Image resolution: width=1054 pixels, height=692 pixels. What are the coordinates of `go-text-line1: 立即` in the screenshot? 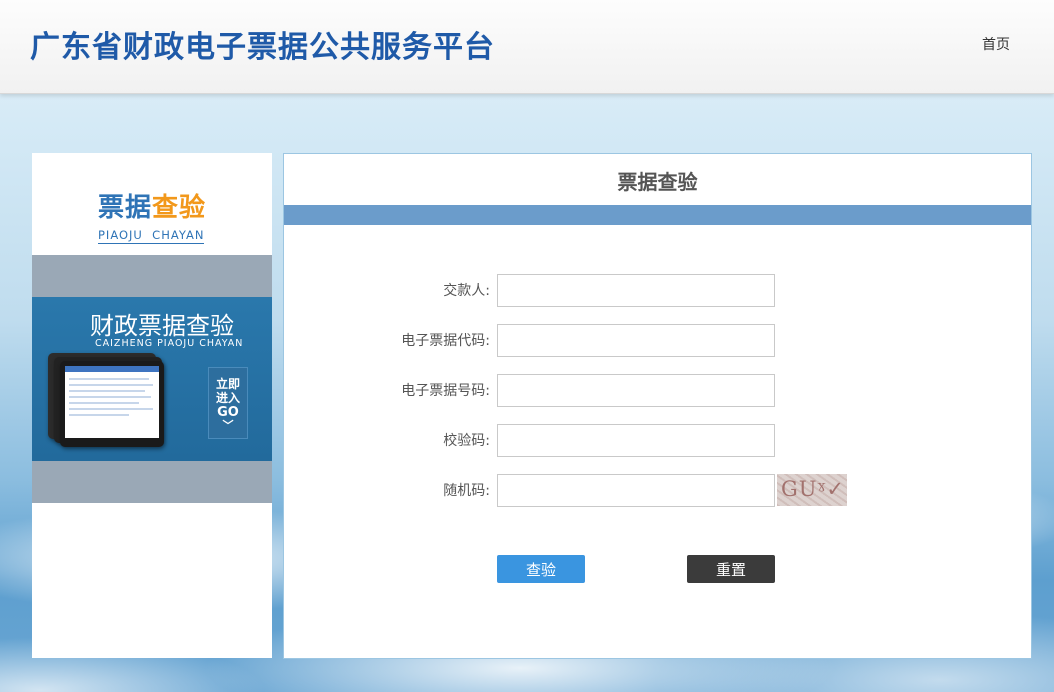 It's located at (227, 384).